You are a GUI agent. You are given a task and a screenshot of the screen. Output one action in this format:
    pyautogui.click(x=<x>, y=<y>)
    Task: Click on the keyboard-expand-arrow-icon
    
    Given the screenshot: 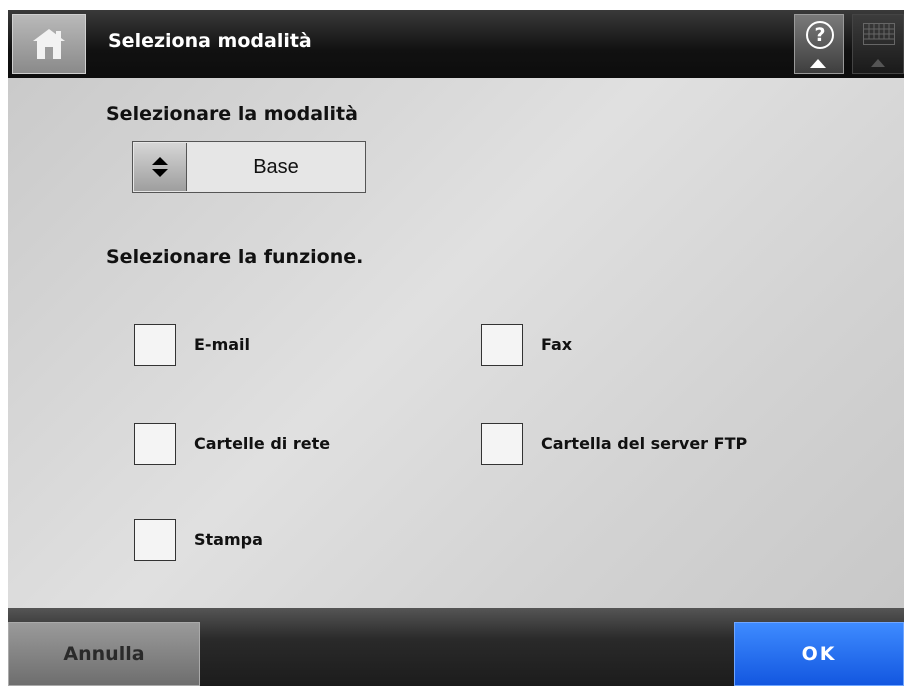 What is the action you would take?
    pyautogui.click(x=878, y=63)
    